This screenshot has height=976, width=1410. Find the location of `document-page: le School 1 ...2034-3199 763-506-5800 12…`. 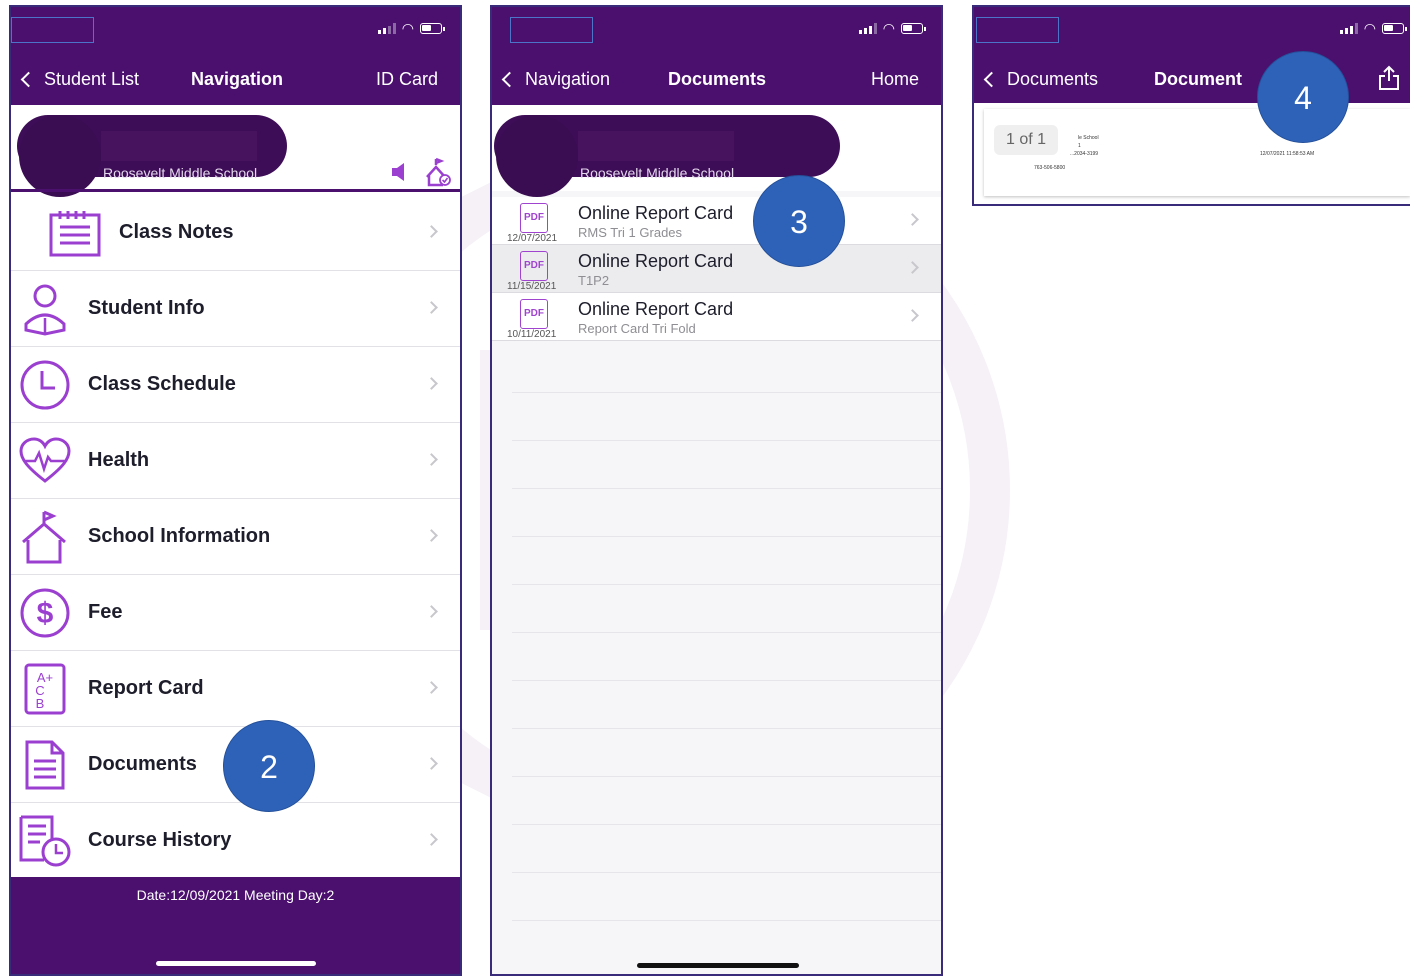

document-page: le School 1 ...2034-3199 763-506-5800 12… is located at coordinates (1197, 152).